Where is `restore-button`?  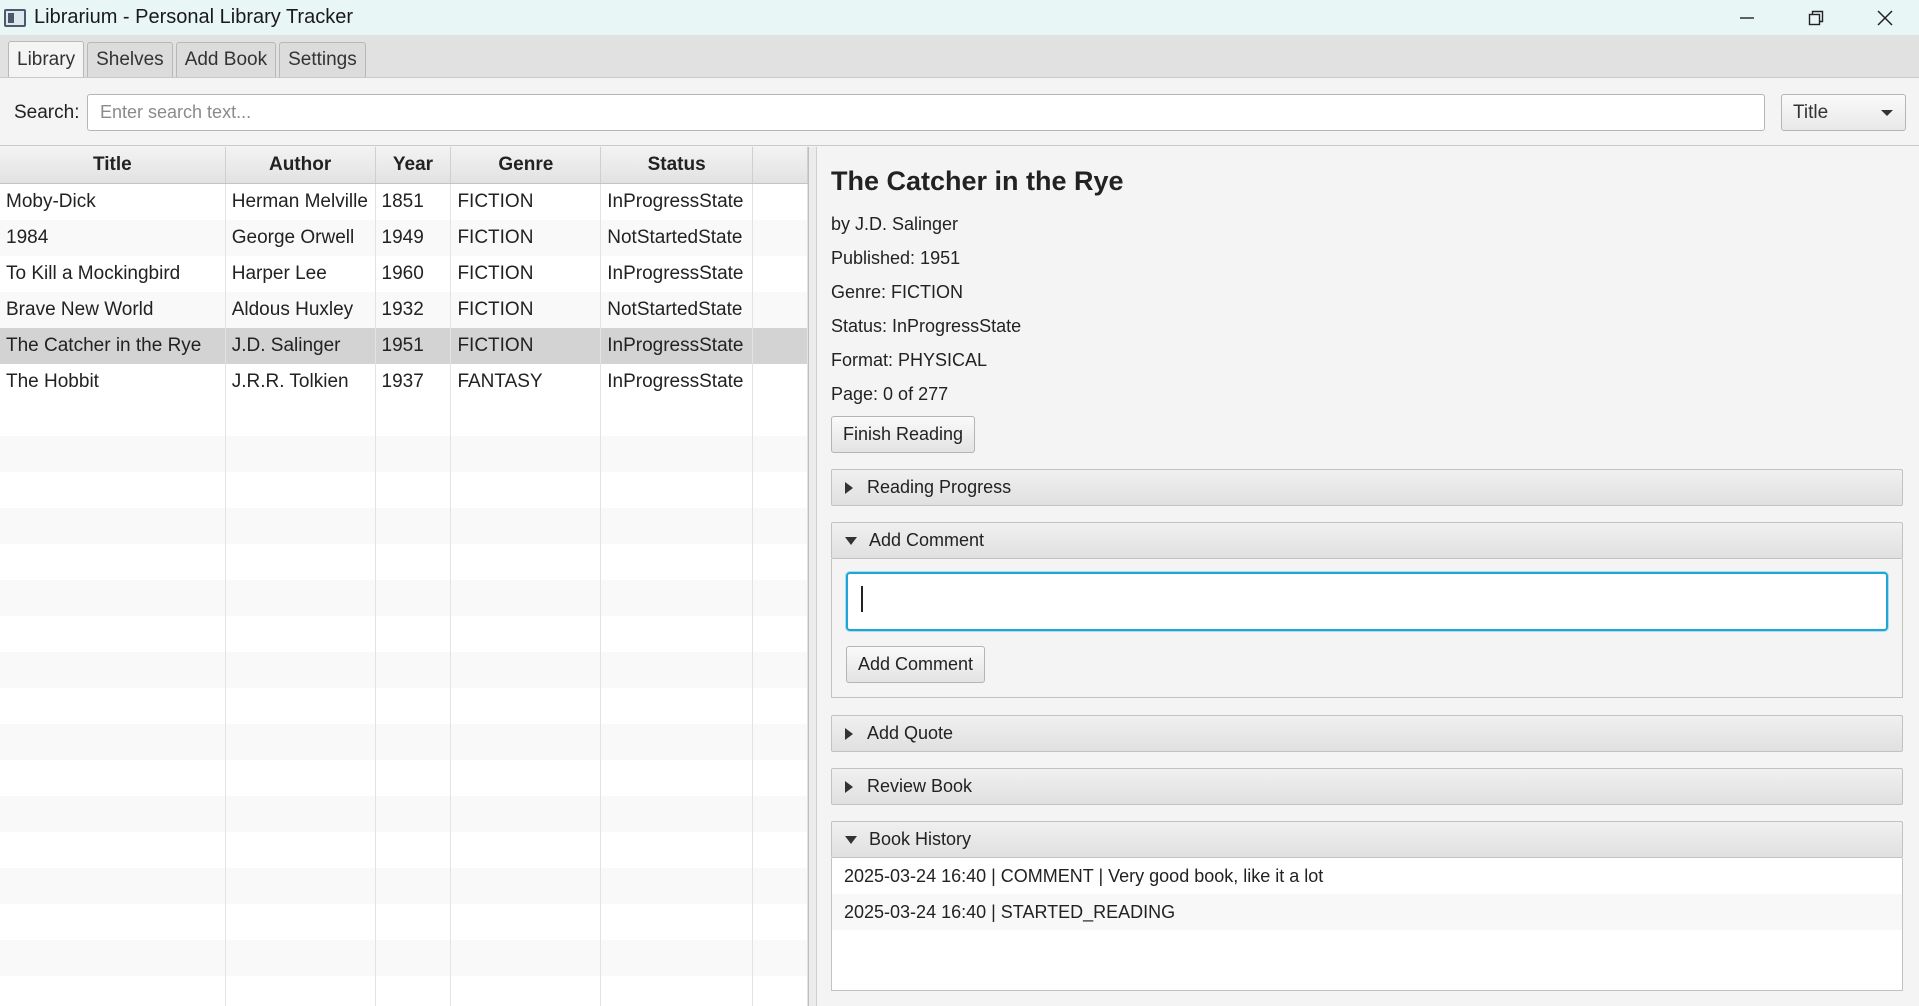 restore-button is located at coordinates (1815, 17).